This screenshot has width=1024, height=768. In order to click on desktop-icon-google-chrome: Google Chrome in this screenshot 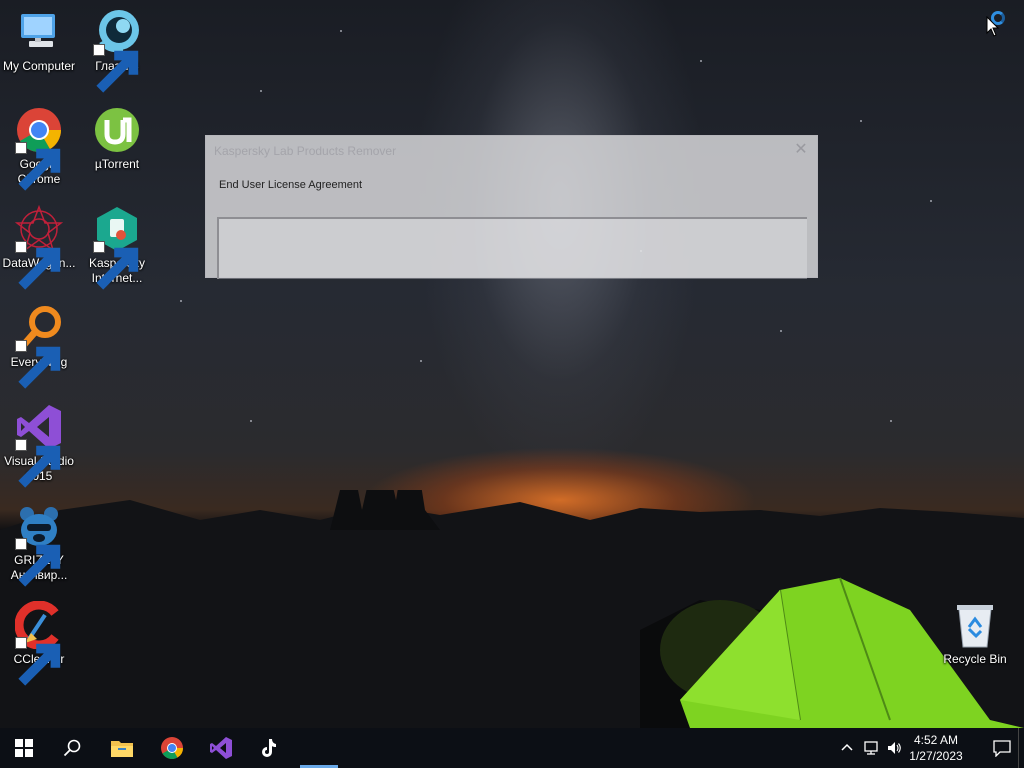, I will do `click(39, 148)`.